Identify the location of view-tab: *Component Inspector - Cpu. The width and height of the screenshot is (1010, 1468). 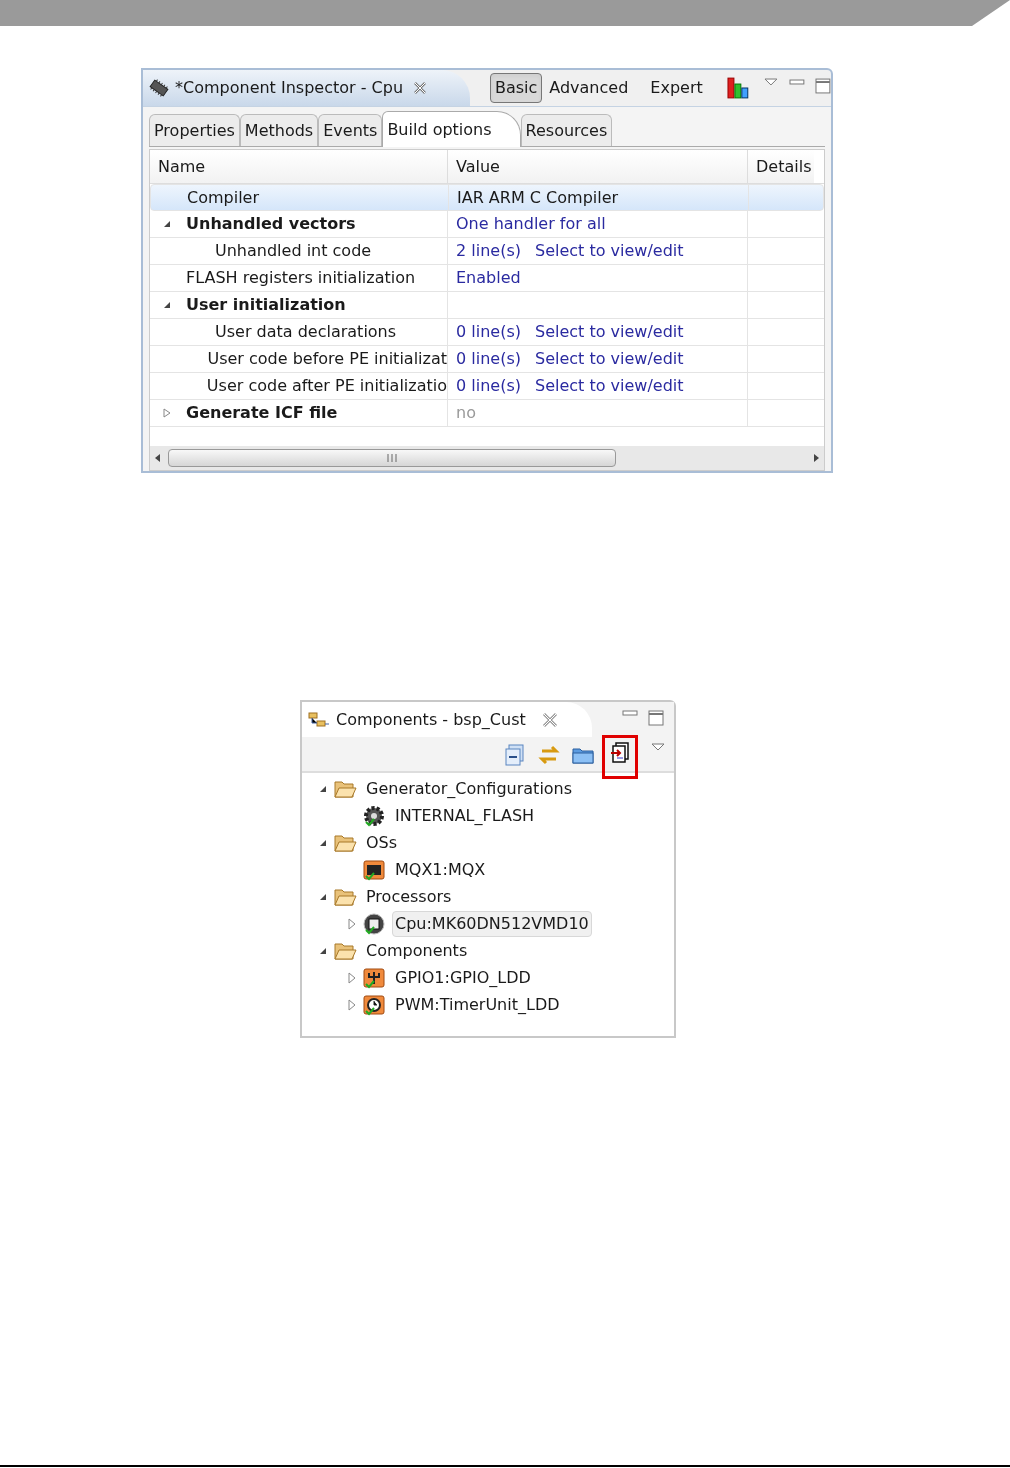
(306, 88).